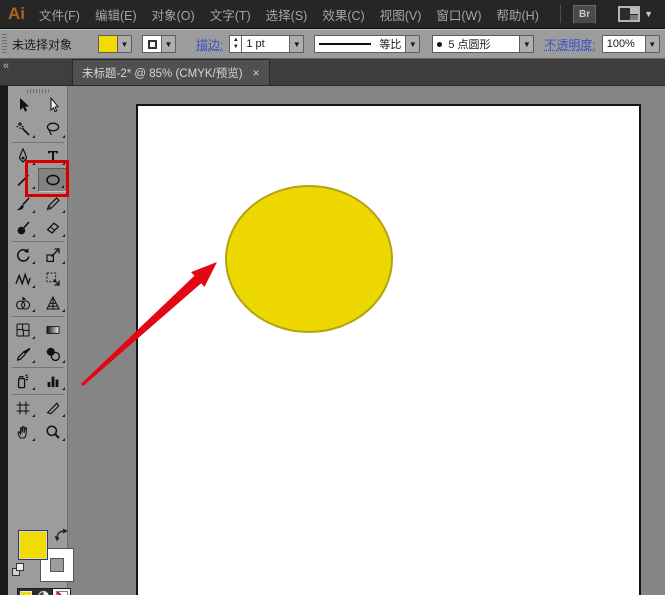 The image size is (665, 595). What do you see at coordinates (23, 432) in the screenshot?
I see `hand-tool` at bounding box center [23, 432].